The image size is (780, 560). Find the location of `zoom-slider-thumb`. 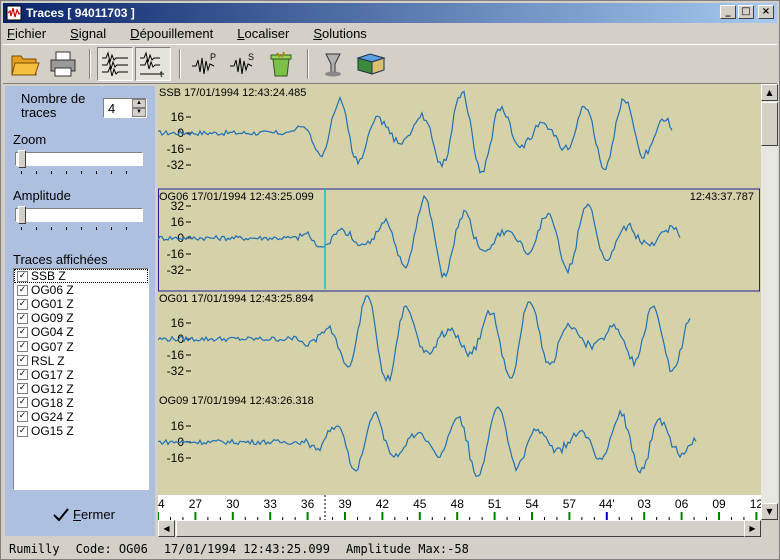

zoom-slider-thumb is located at coordinates (22, 159).